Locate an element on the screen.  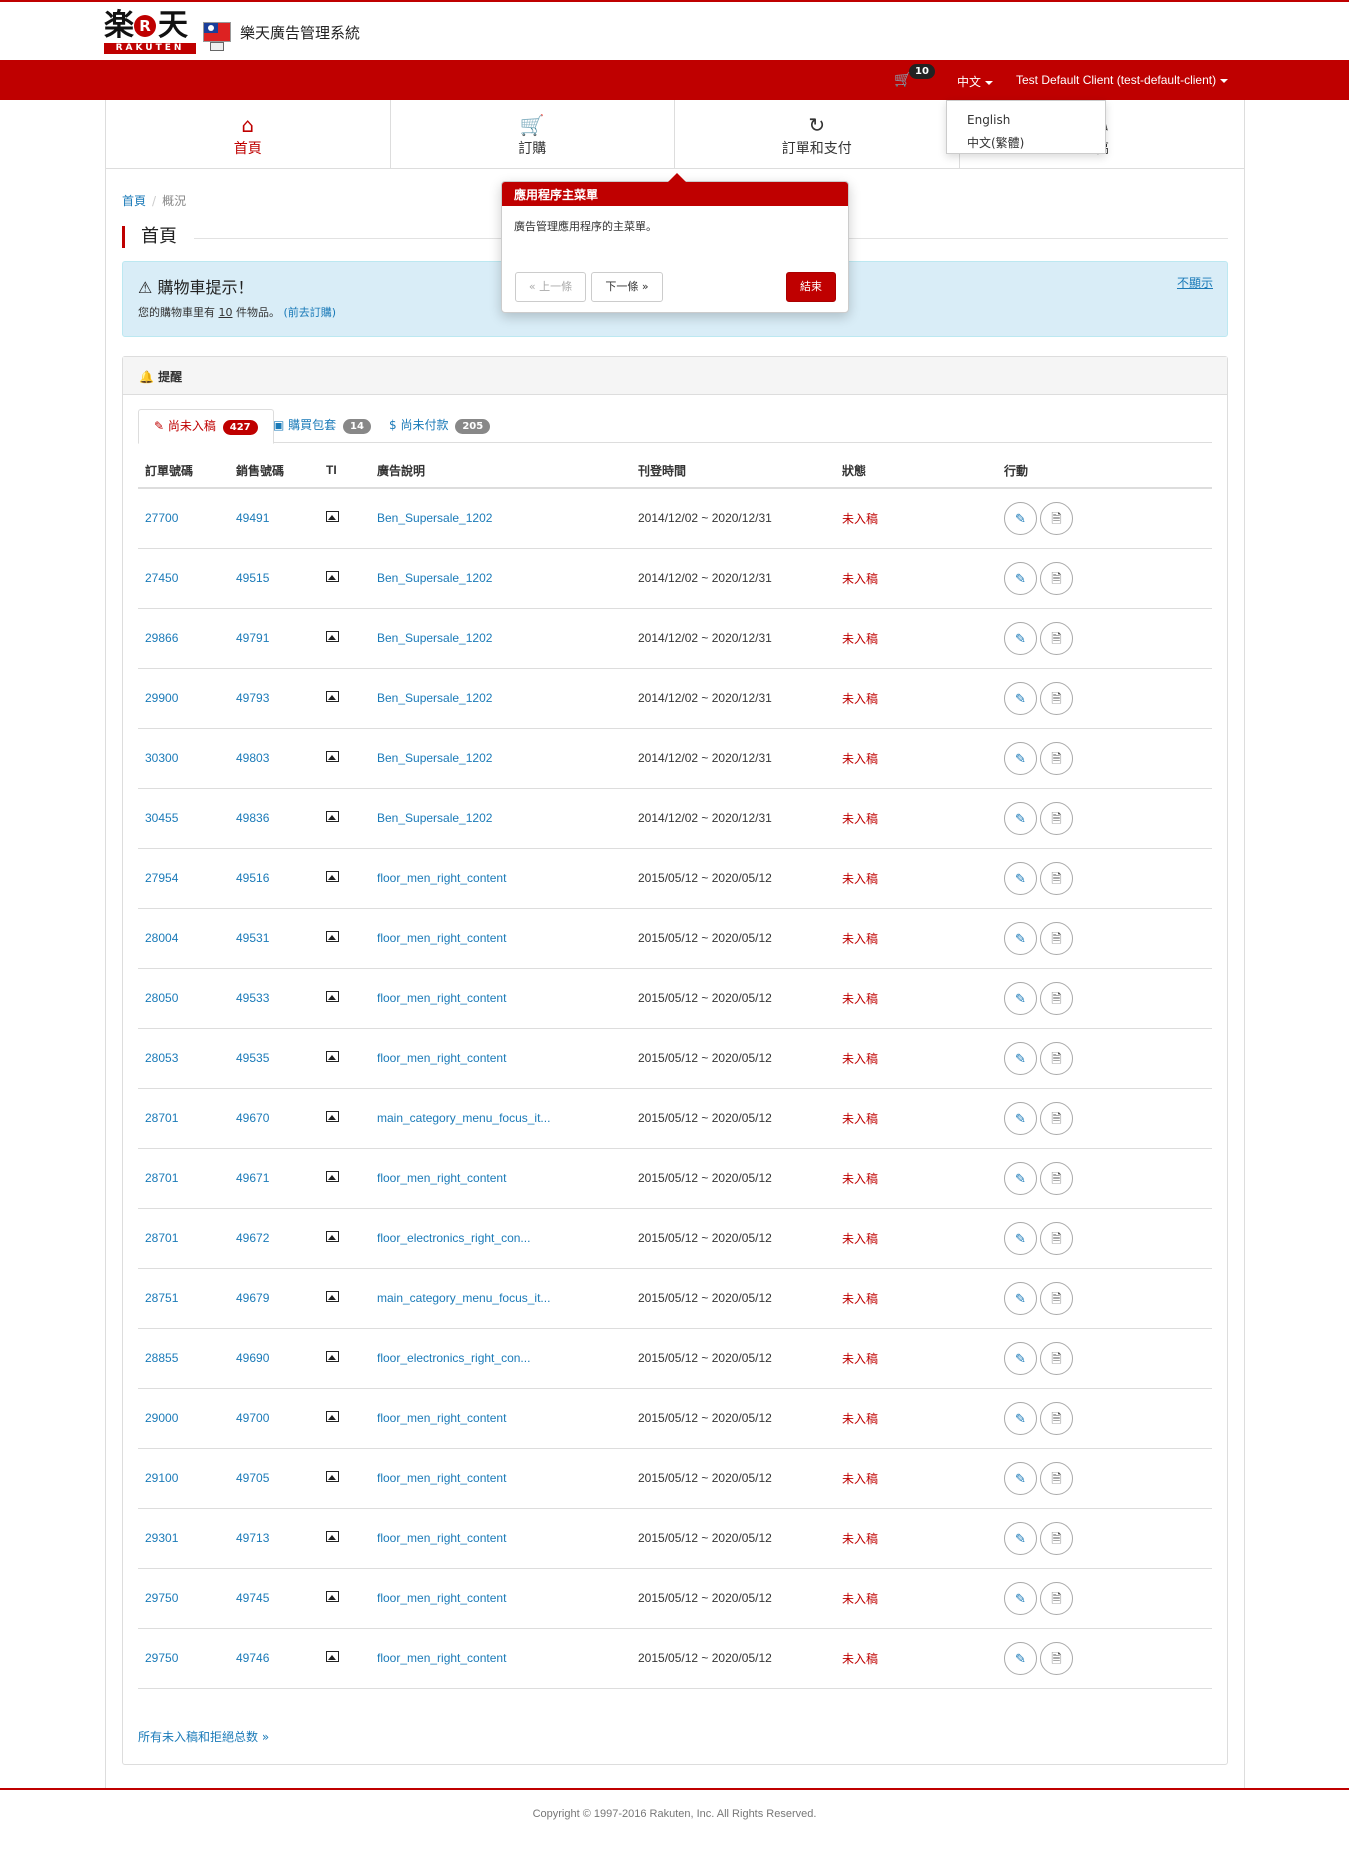
order-number-link: 29301 is located at coordinates (161, 1538).